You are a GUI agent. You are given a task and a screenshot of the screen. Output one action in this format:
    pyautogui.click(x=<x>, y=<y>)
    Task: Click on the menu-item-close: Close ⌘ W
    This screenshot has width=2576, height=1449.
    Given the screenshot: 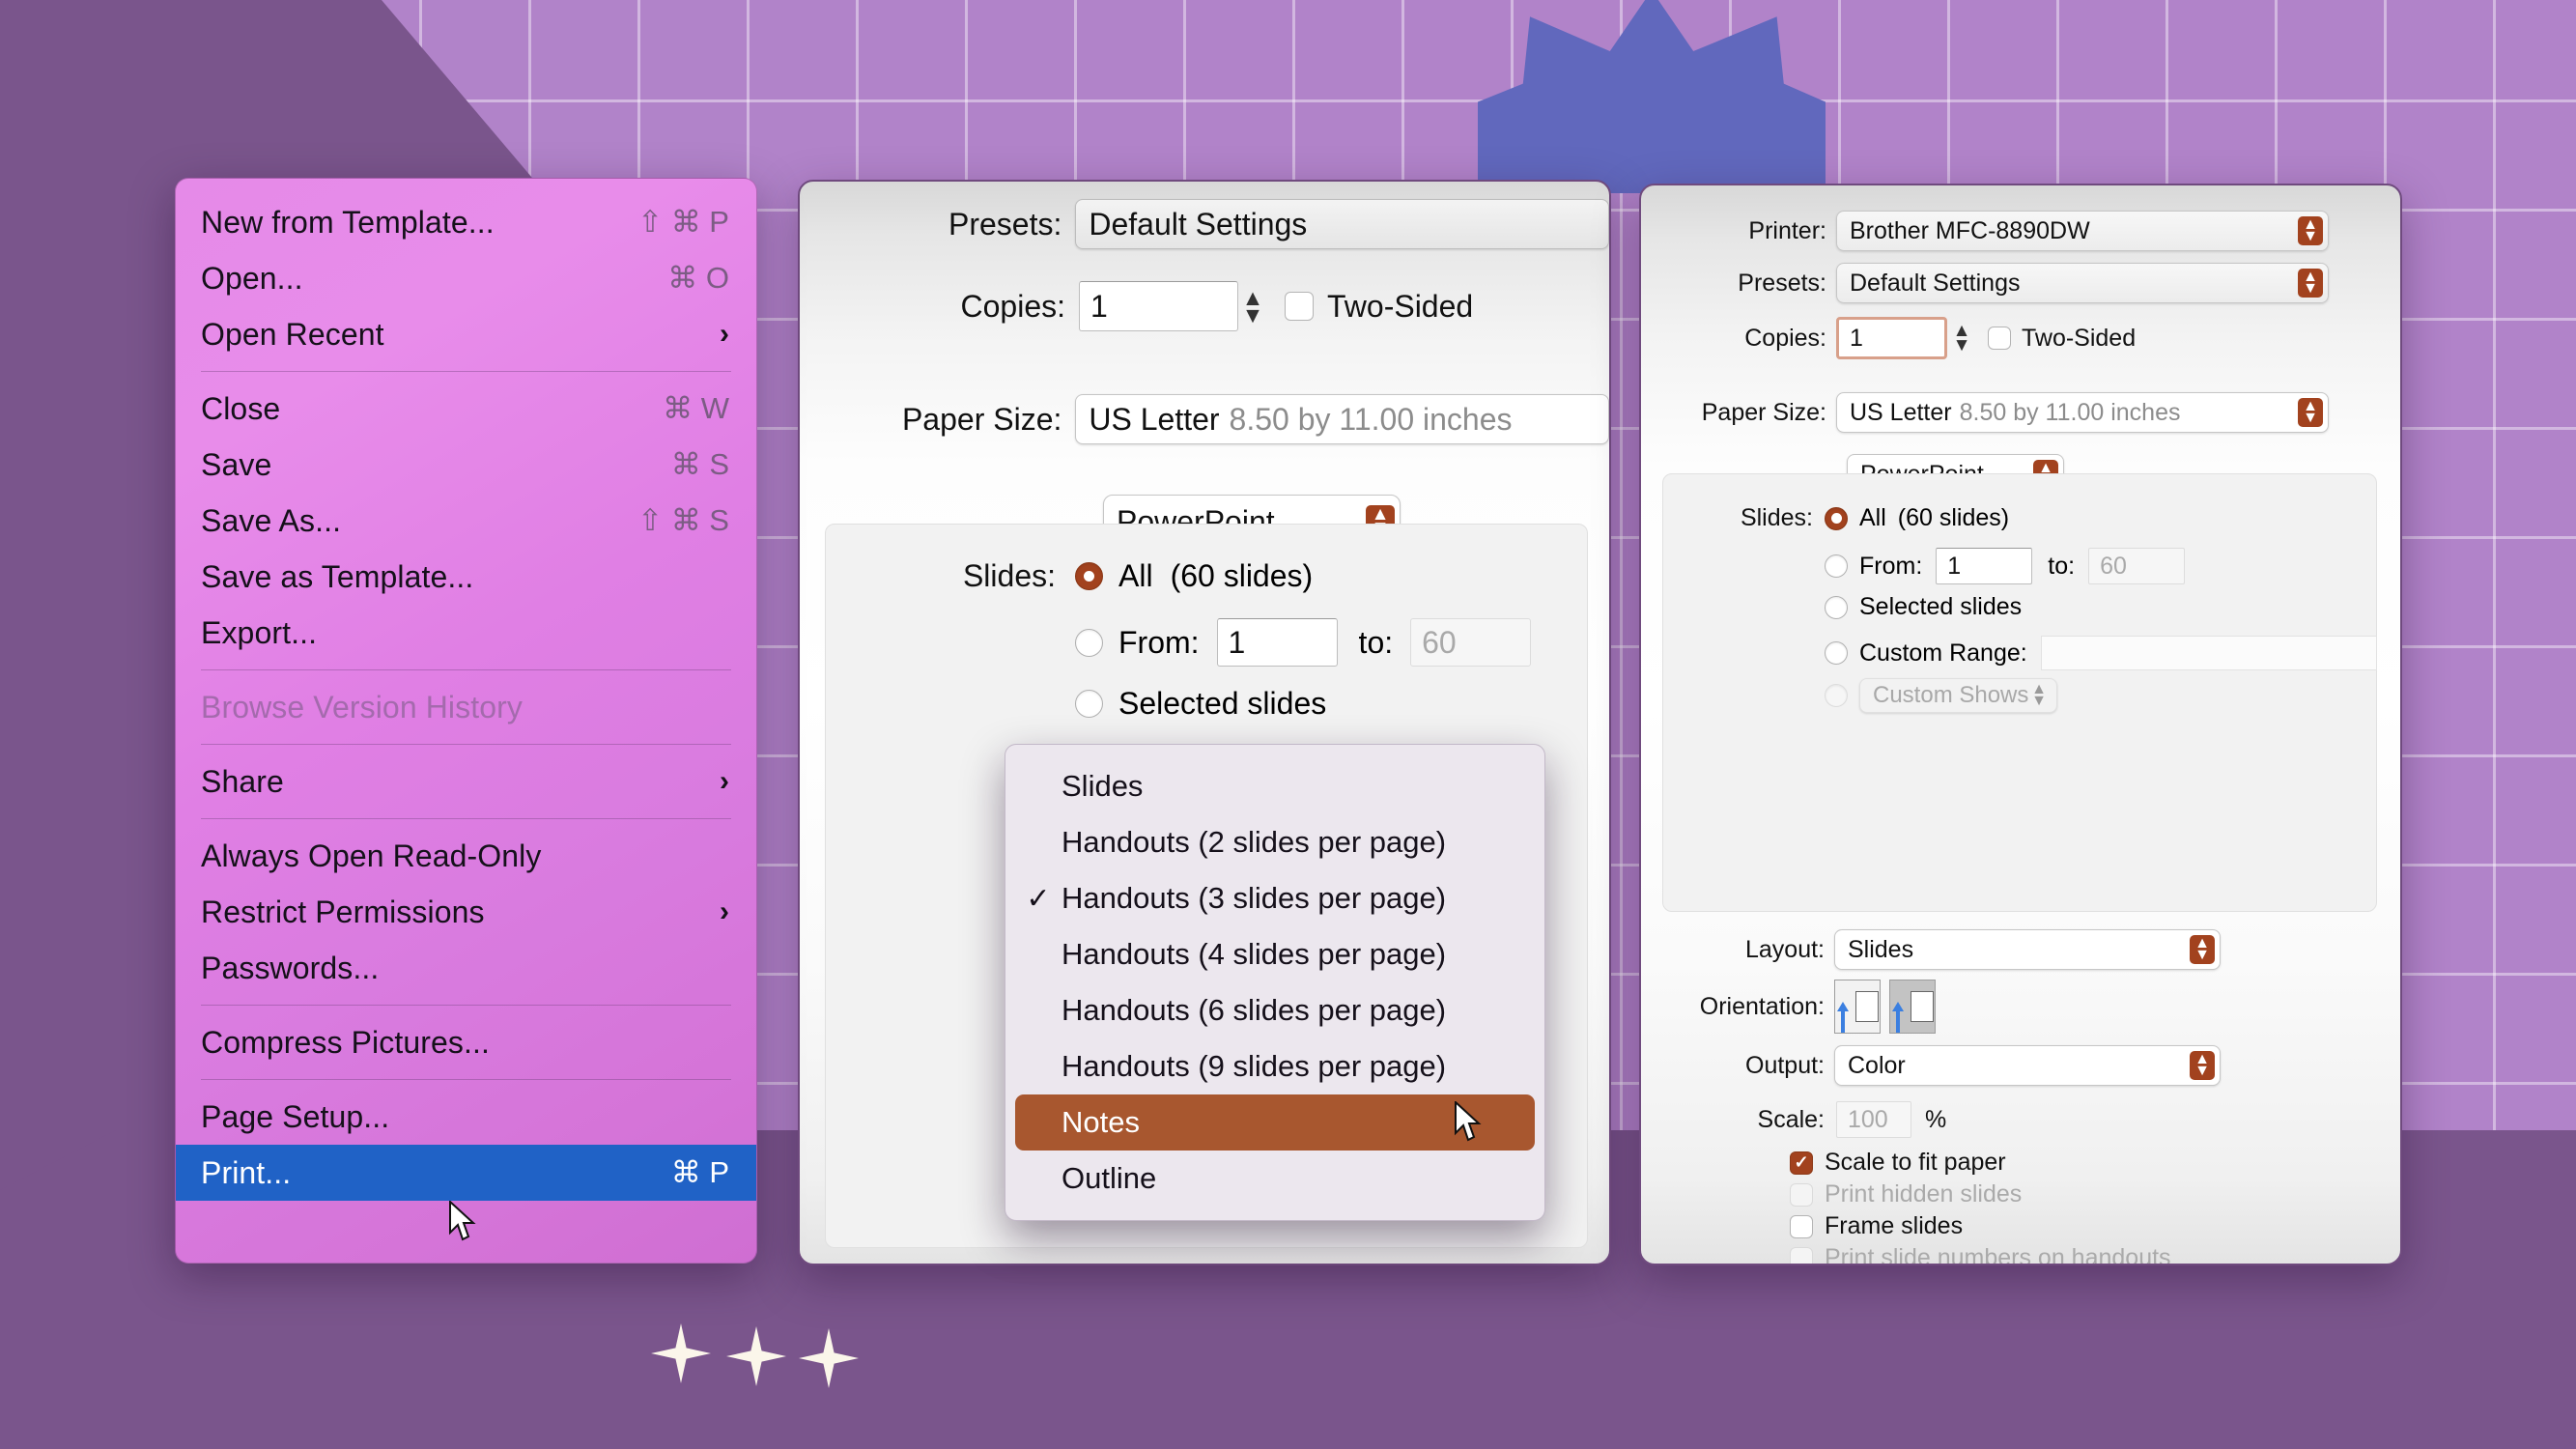 What is the action you would take?
    pyautogui.click(x=466, y=409)
    